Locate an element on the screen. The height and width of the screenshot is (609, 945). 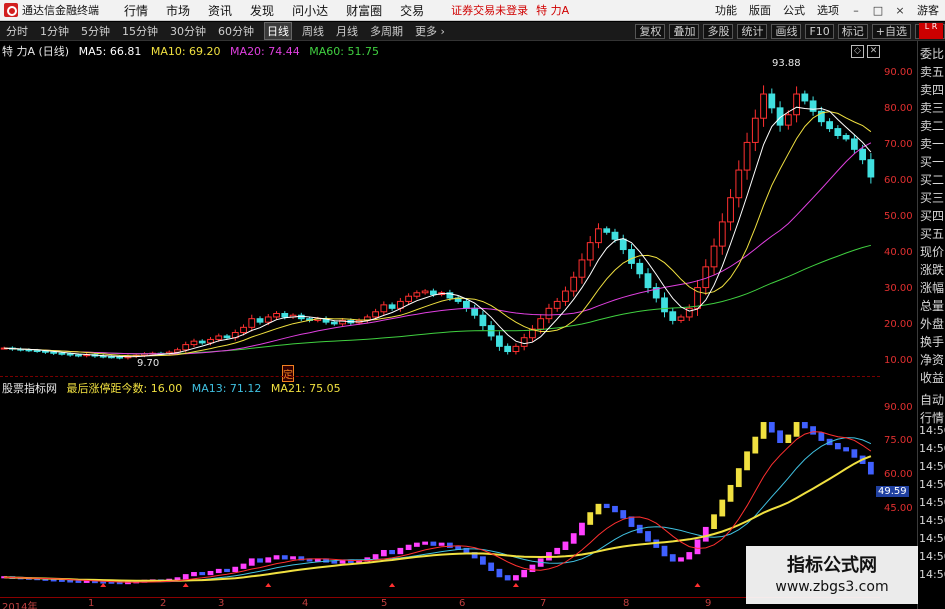
draw-line-button: 画线 is located at coordinates (786, 31).